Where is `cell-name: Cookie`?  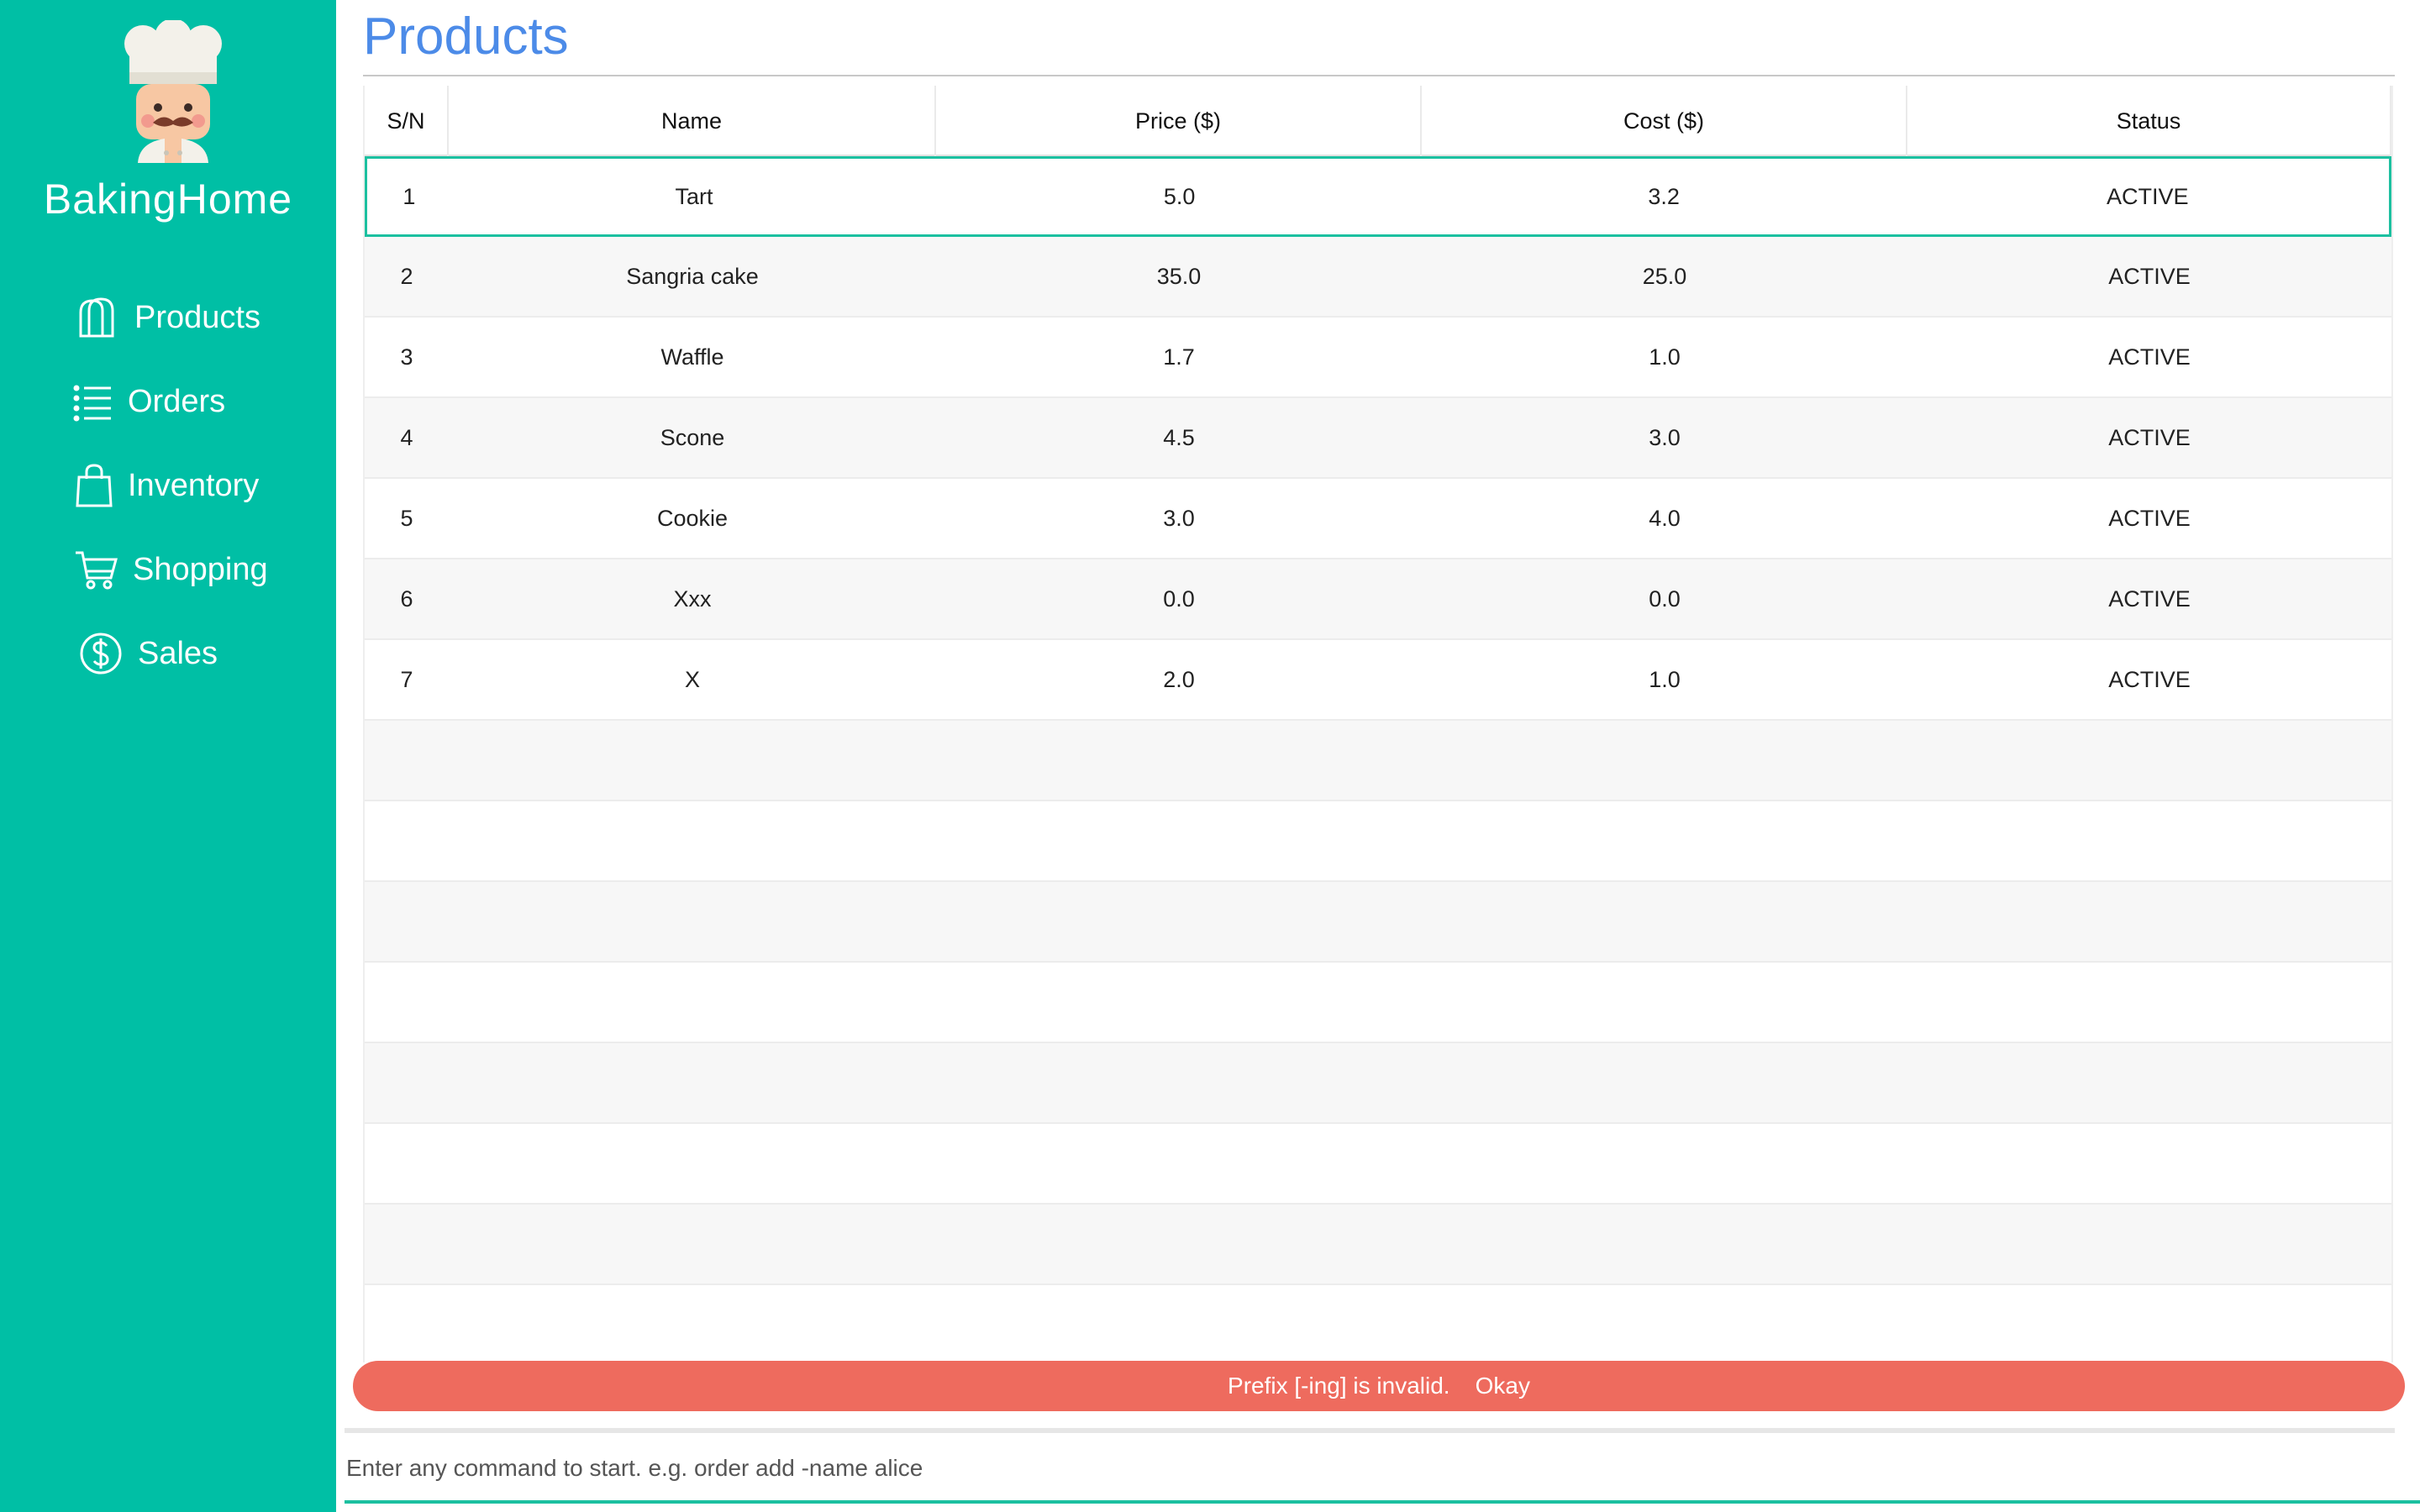
cell-name: Cookie is located at coordinates (692, 518).